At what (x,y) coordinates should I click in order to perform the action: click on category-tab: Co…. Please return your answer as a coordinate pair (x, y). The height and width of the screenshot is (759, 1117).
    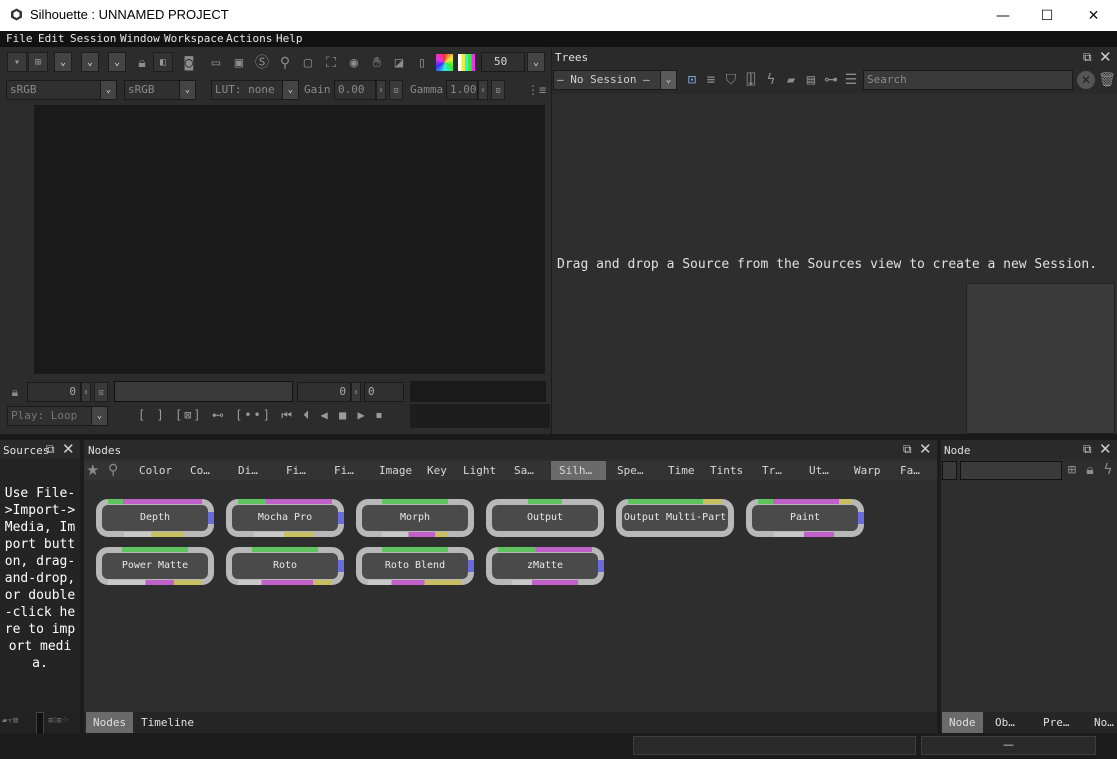
    Looking at the image, I should click on (200, 470).